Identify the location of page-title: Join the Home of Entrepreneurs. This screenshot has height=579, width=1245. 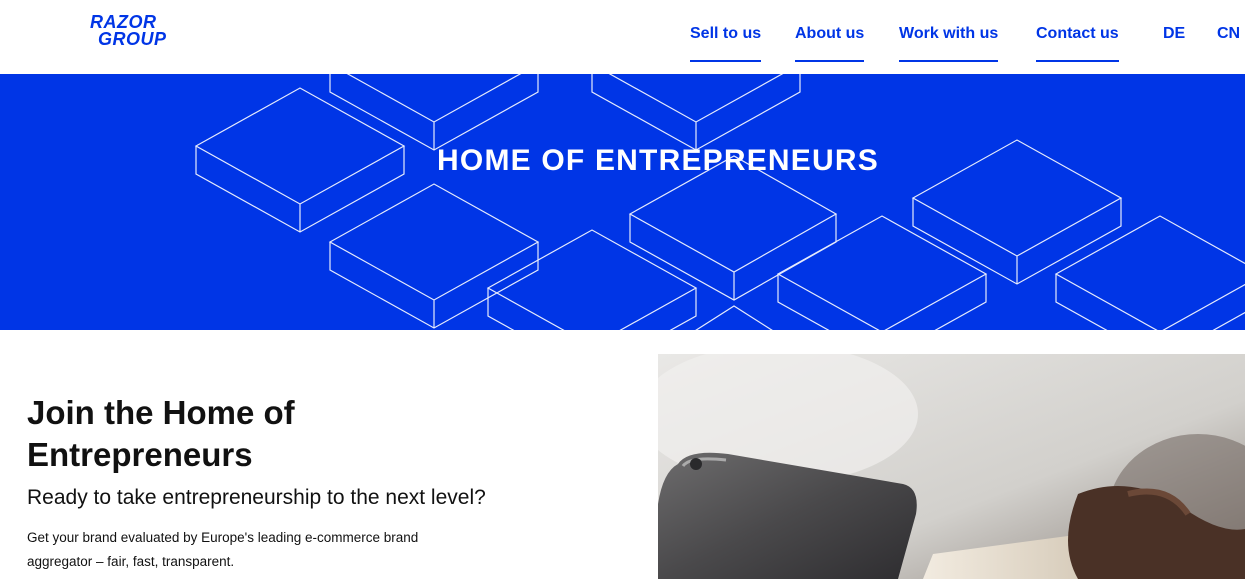
(161, 433).